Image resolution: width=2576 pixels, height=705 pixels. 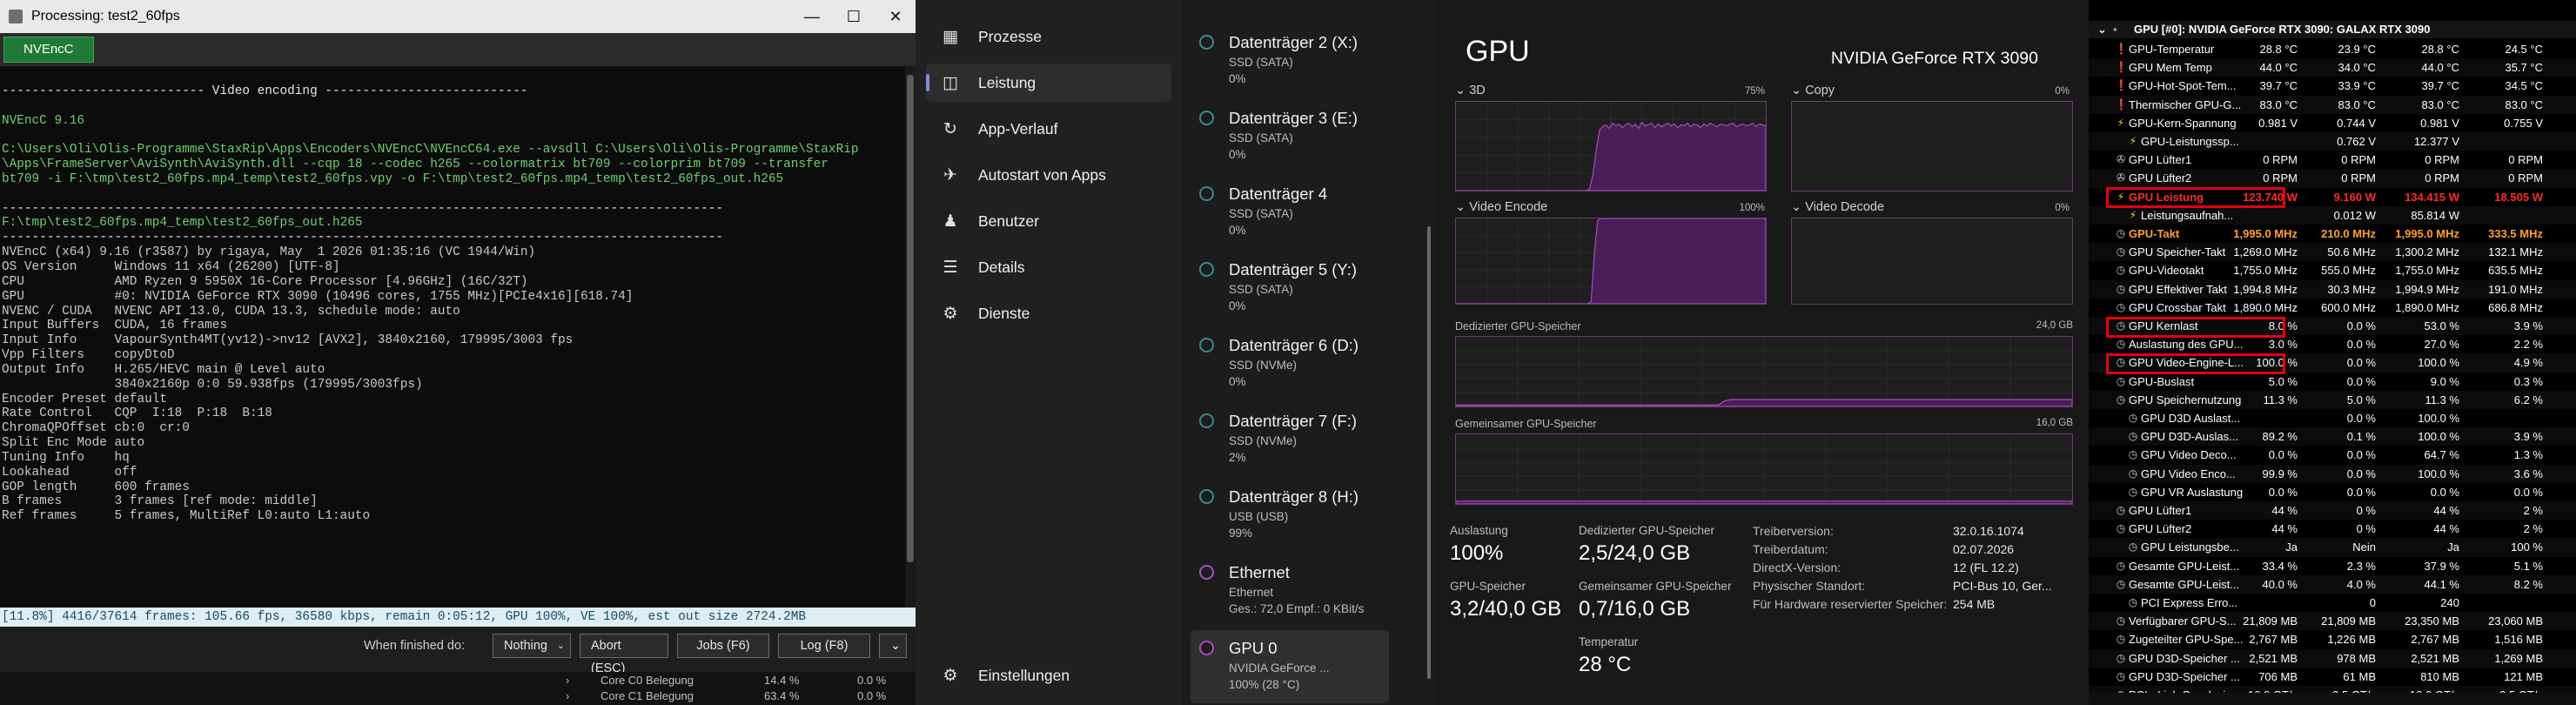 What do you see at coordinates (812, 16) in the screenshot?
I see `minimize-icon: —` at bounding box center [812, 16].